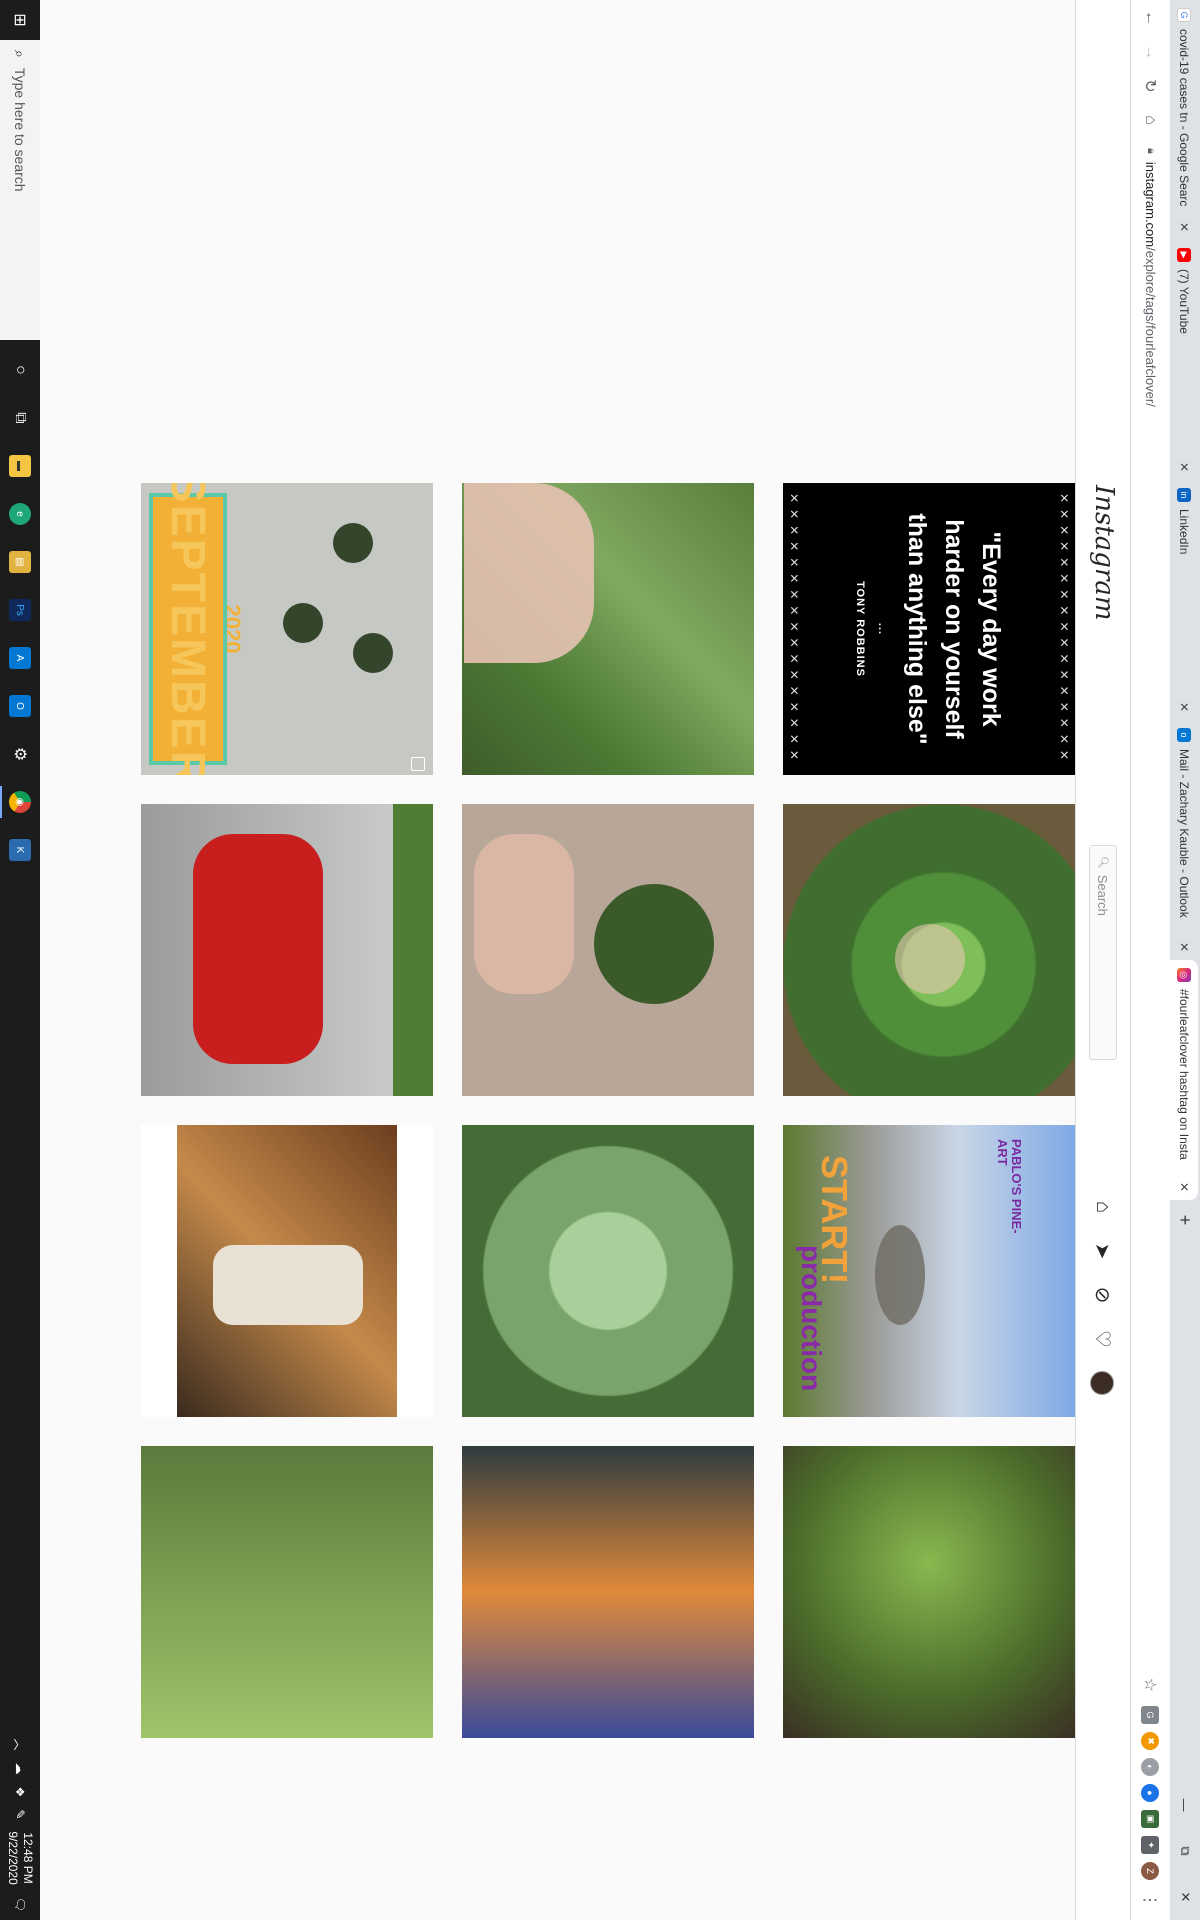 The height and width of the screenshot is (1920, 1200). I want to click on dropbox-icon: ❖, so click(20, 1792).